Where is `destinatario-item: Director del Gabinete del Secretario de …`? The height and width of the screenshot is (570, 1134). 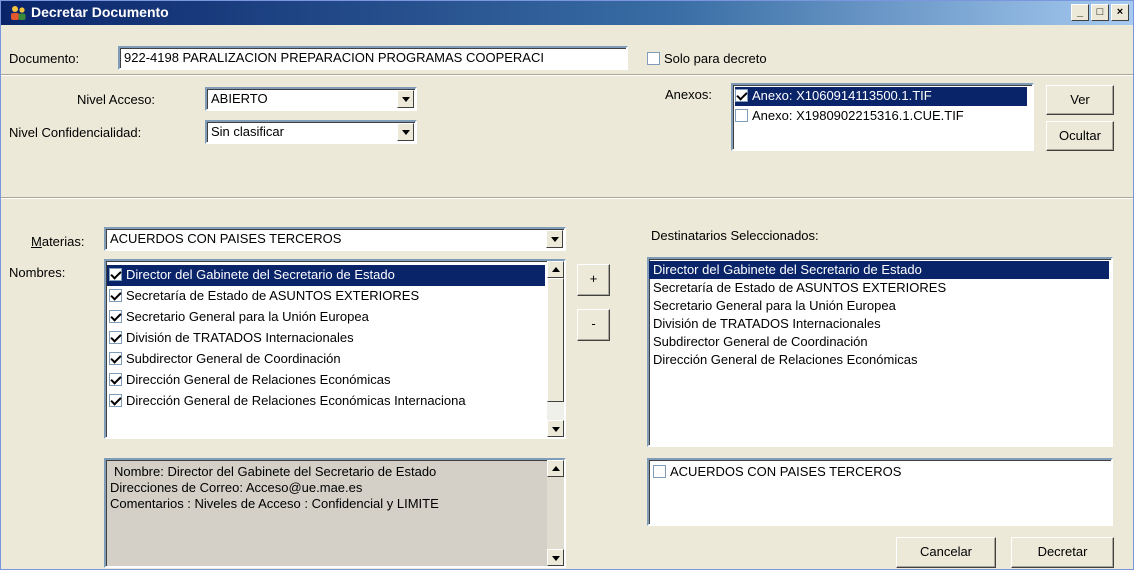
destinatario-item: Director del Gabinete del Secretario de … is located at coordinates (879, 270).